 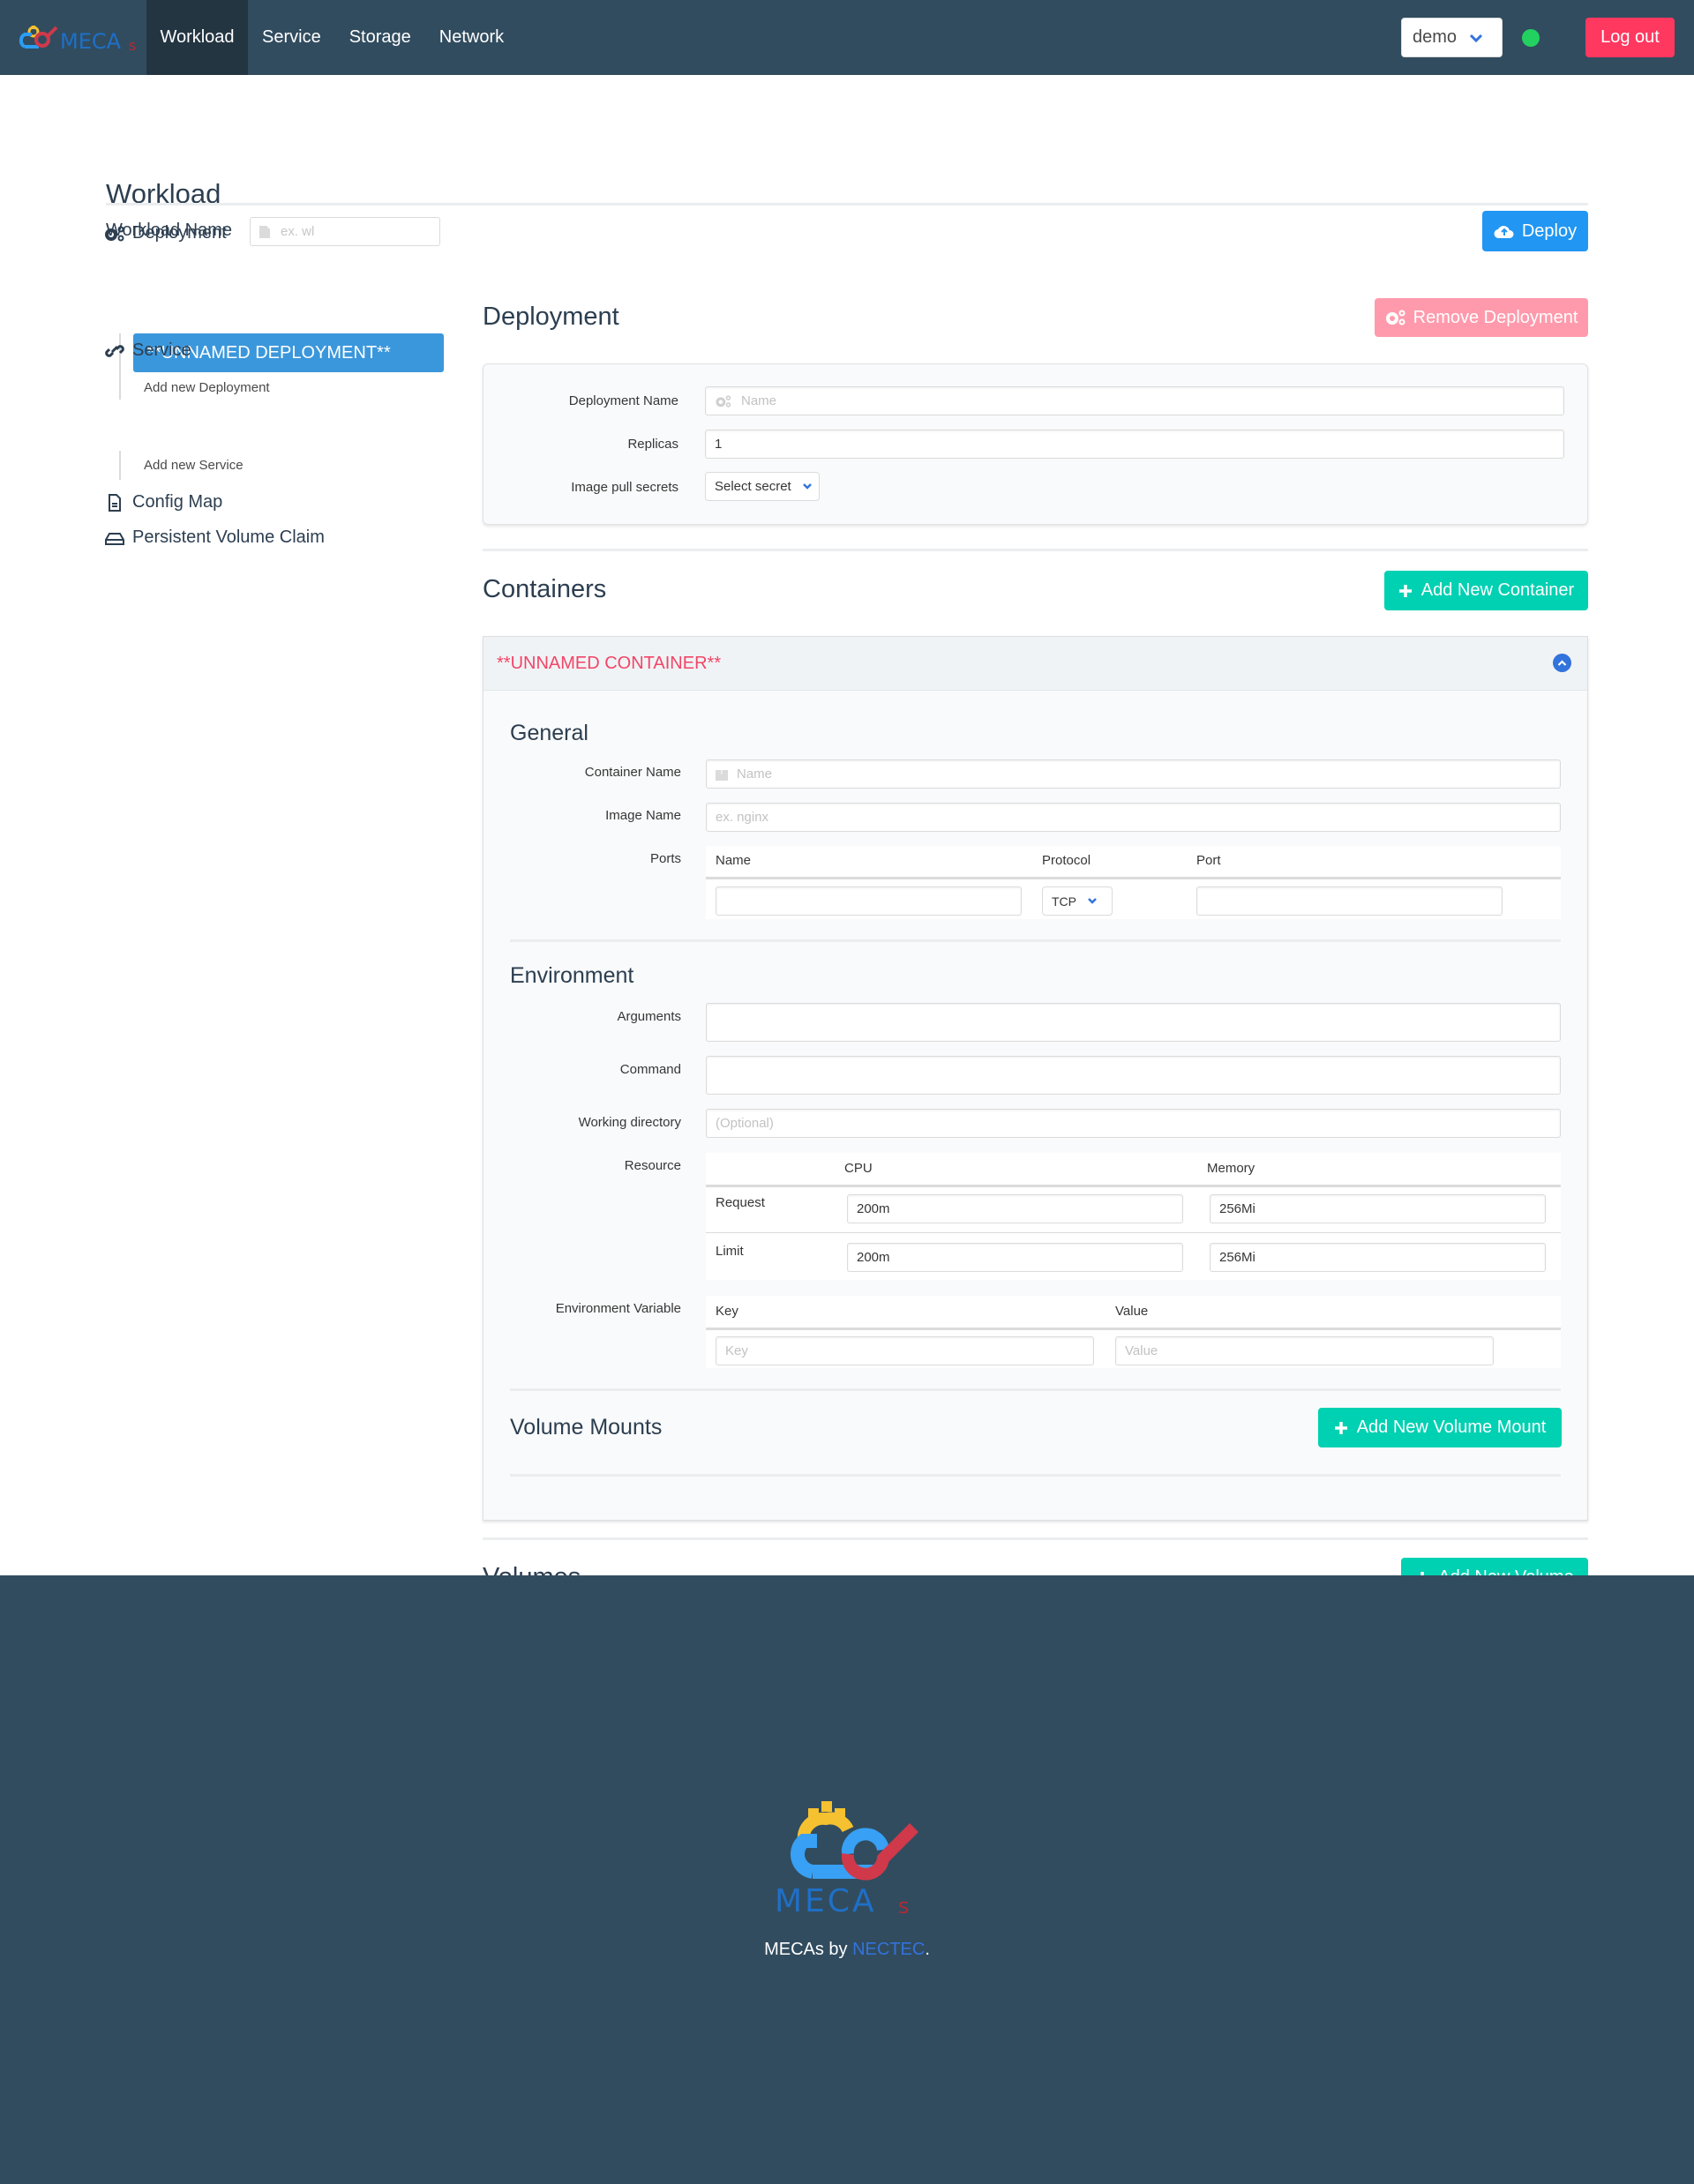 I want to click on link-icon, so click(x=115, y=350).